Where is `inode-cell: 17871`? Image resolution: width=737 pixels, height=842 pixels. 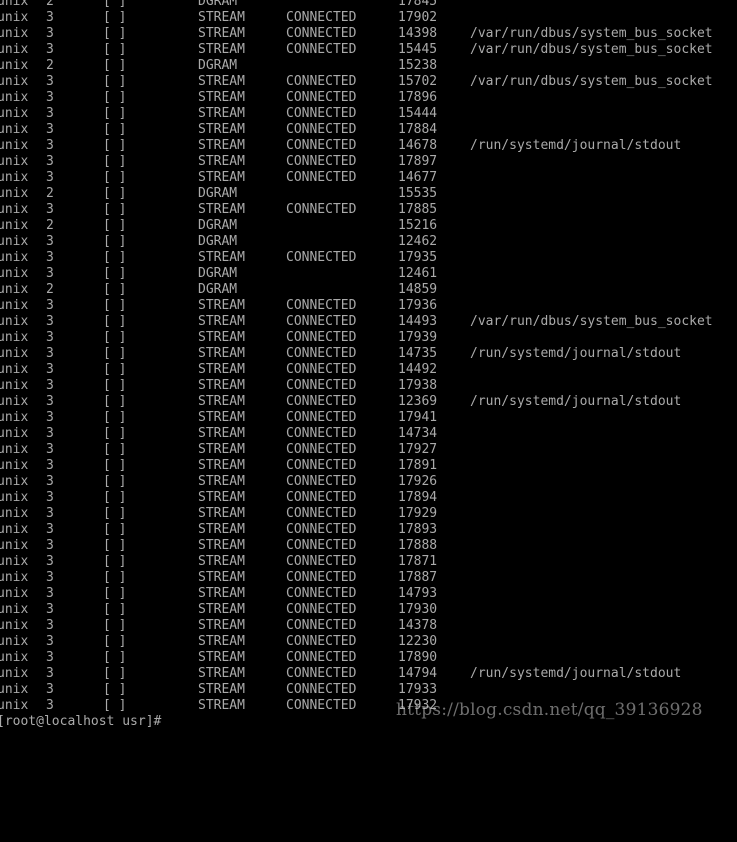
inode-cell: 17871 is located at coordinates (418, 561).